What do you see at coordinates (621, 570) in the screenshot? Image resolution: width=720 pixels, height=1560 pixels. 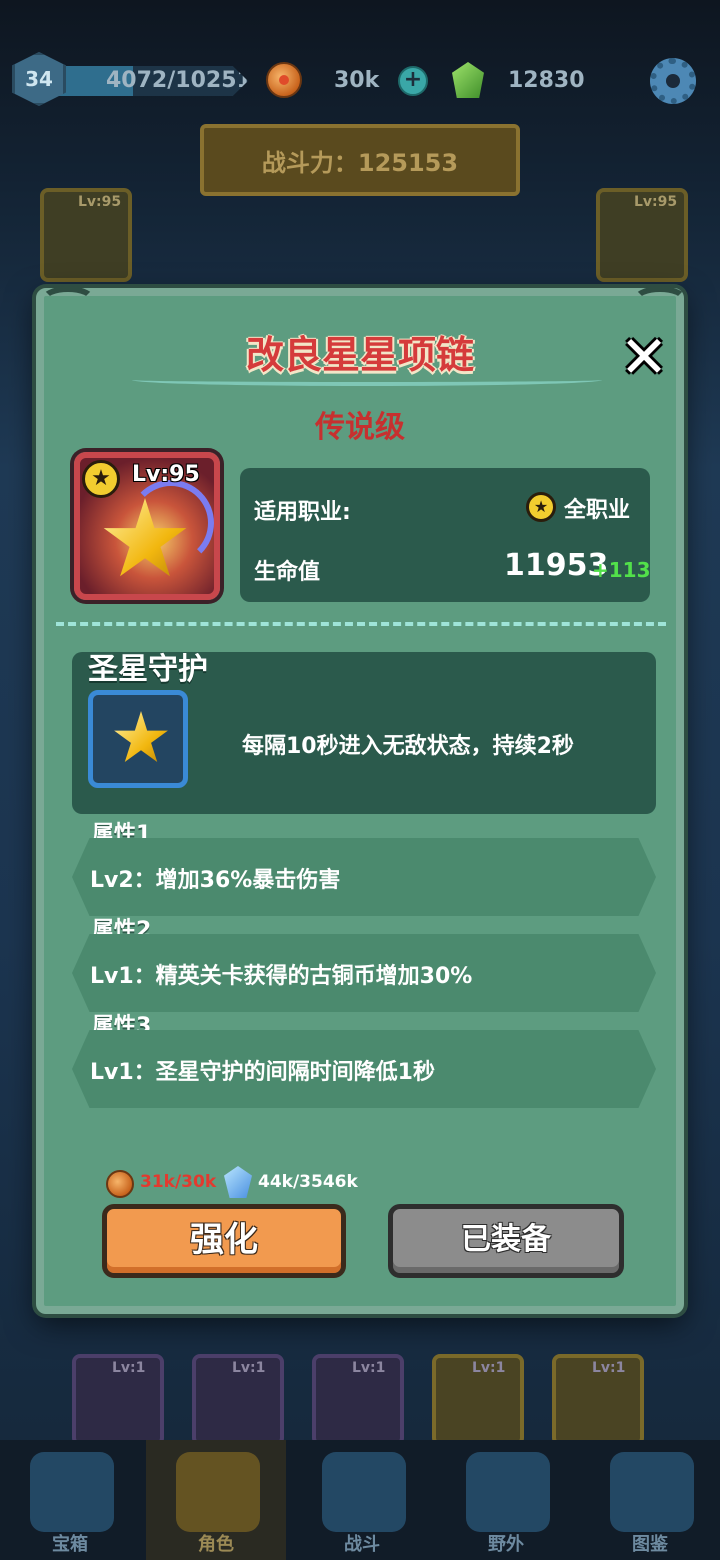 I see `hp-bonus: +113` at bounding box center [621, 570].